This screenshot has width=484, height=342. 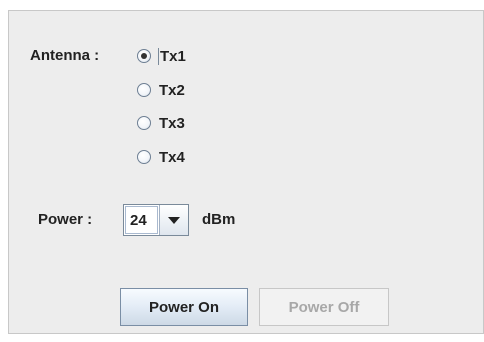 I want to click on antenna-option-tx3: Tx3, so click(x=161, y=123).